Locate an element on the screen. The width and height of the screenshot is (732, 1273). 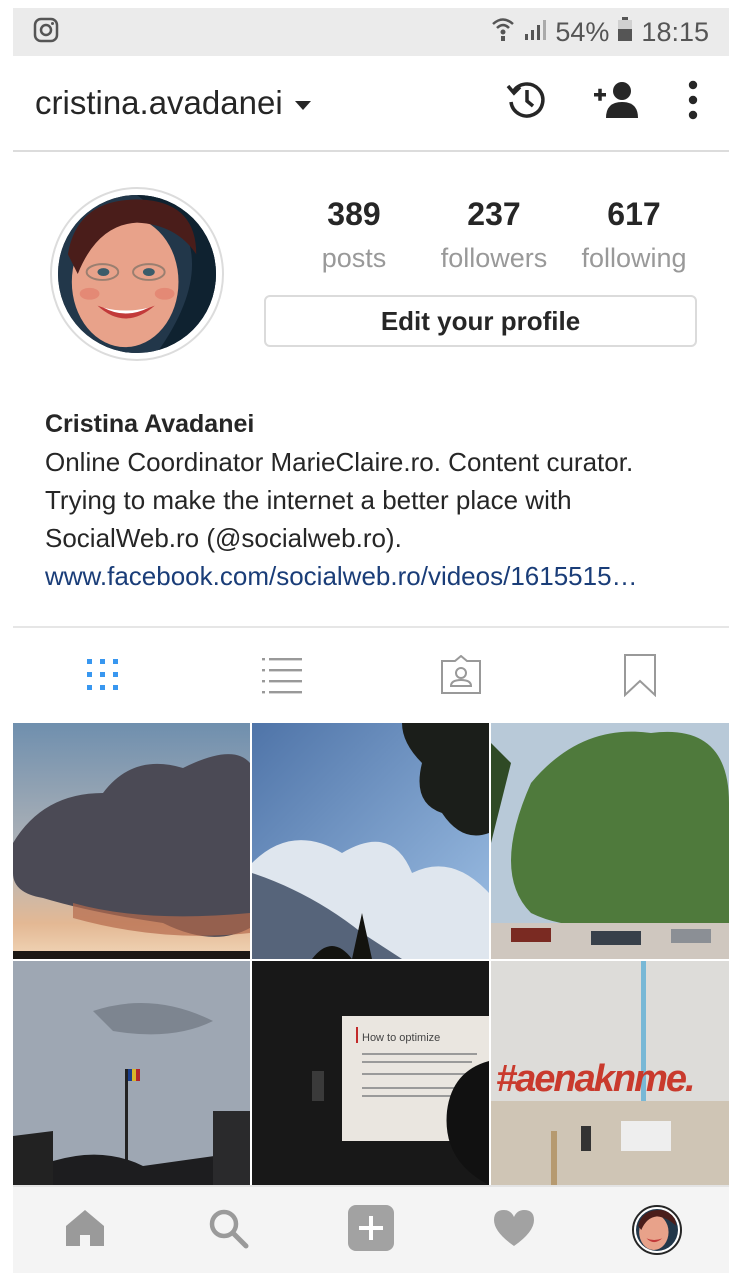
add-post-icon is located at coordinates (371, 1230).